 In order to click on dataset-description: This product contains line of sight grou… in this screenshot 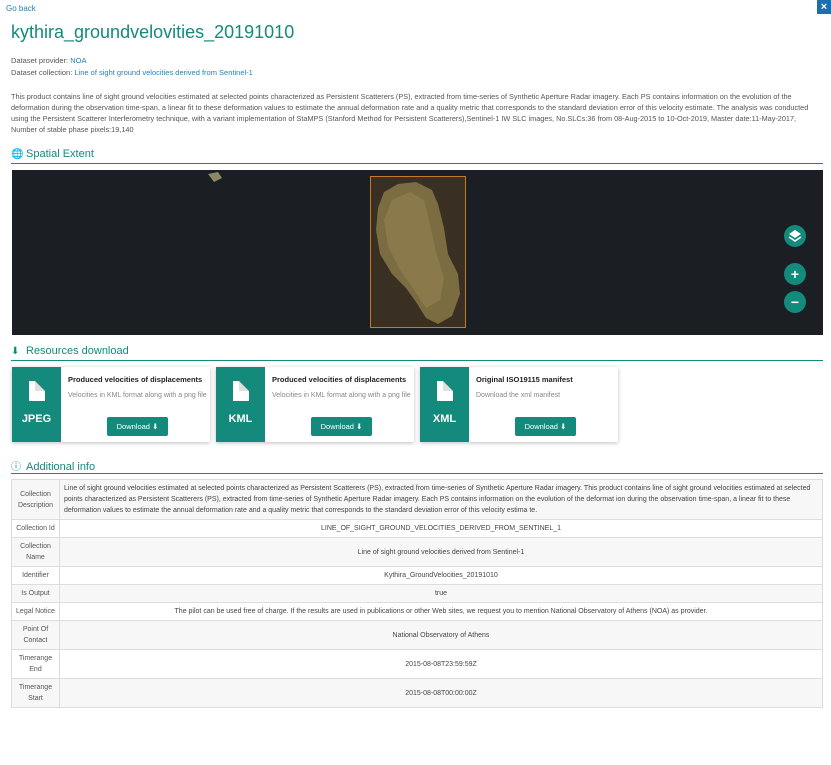, I will do `click(410, 113)`.